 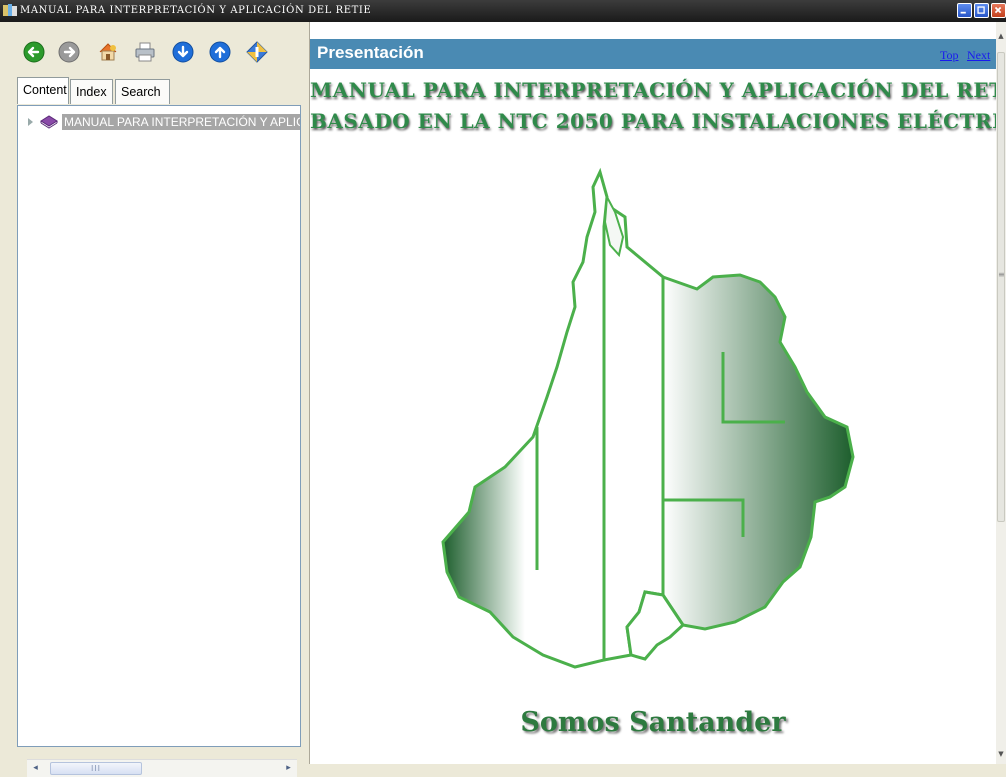 I want to click on slogan: Somos Santander, so click(x=653, y=722).